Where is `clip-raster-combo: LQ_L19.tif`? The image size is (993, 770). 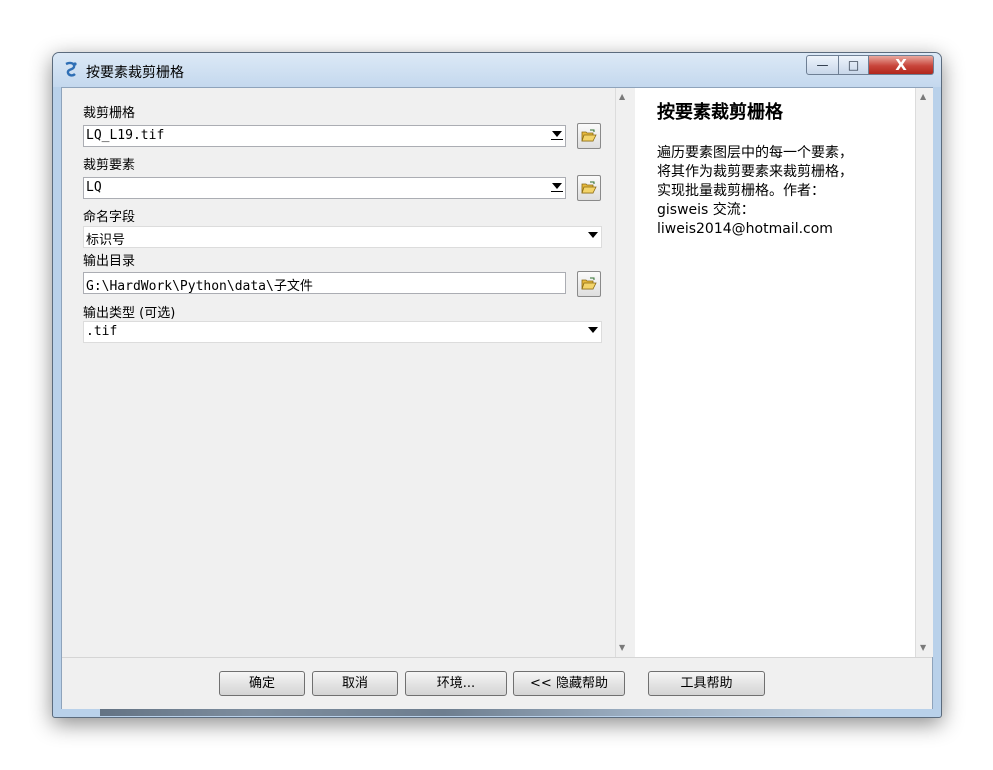
clip-raster-combo: LQ_L19.tif is located at coordinates (324, 136).